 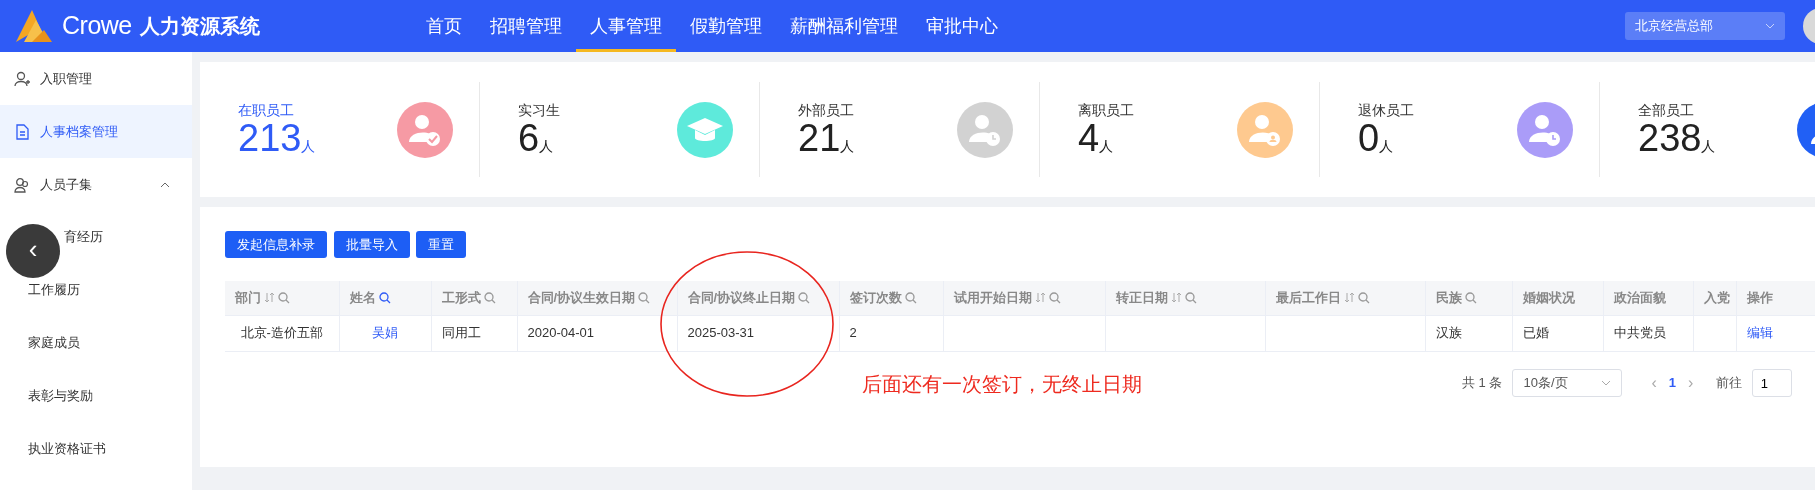 I want to click on nav-tab: 薪酬福利管理, so click(x=844, y=26).